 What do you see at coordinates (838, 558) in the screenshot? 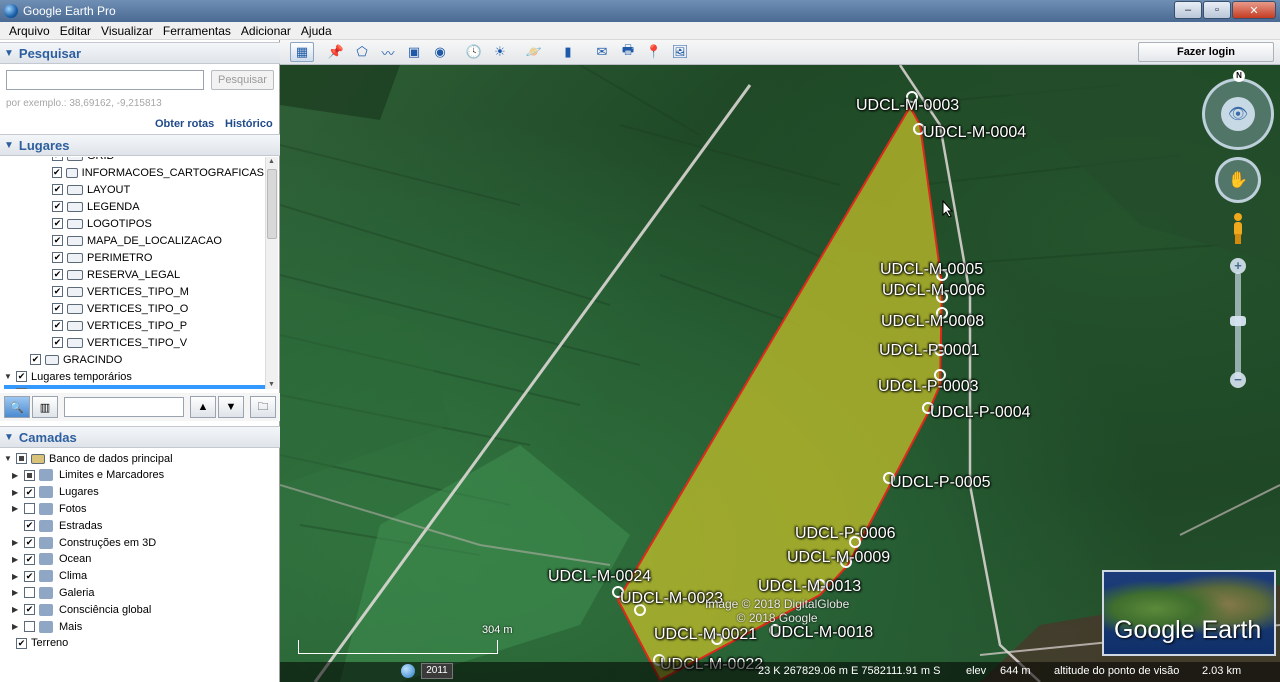
I see `vertex-label: UDCL-M-0009` at bounding box center [838, 558].